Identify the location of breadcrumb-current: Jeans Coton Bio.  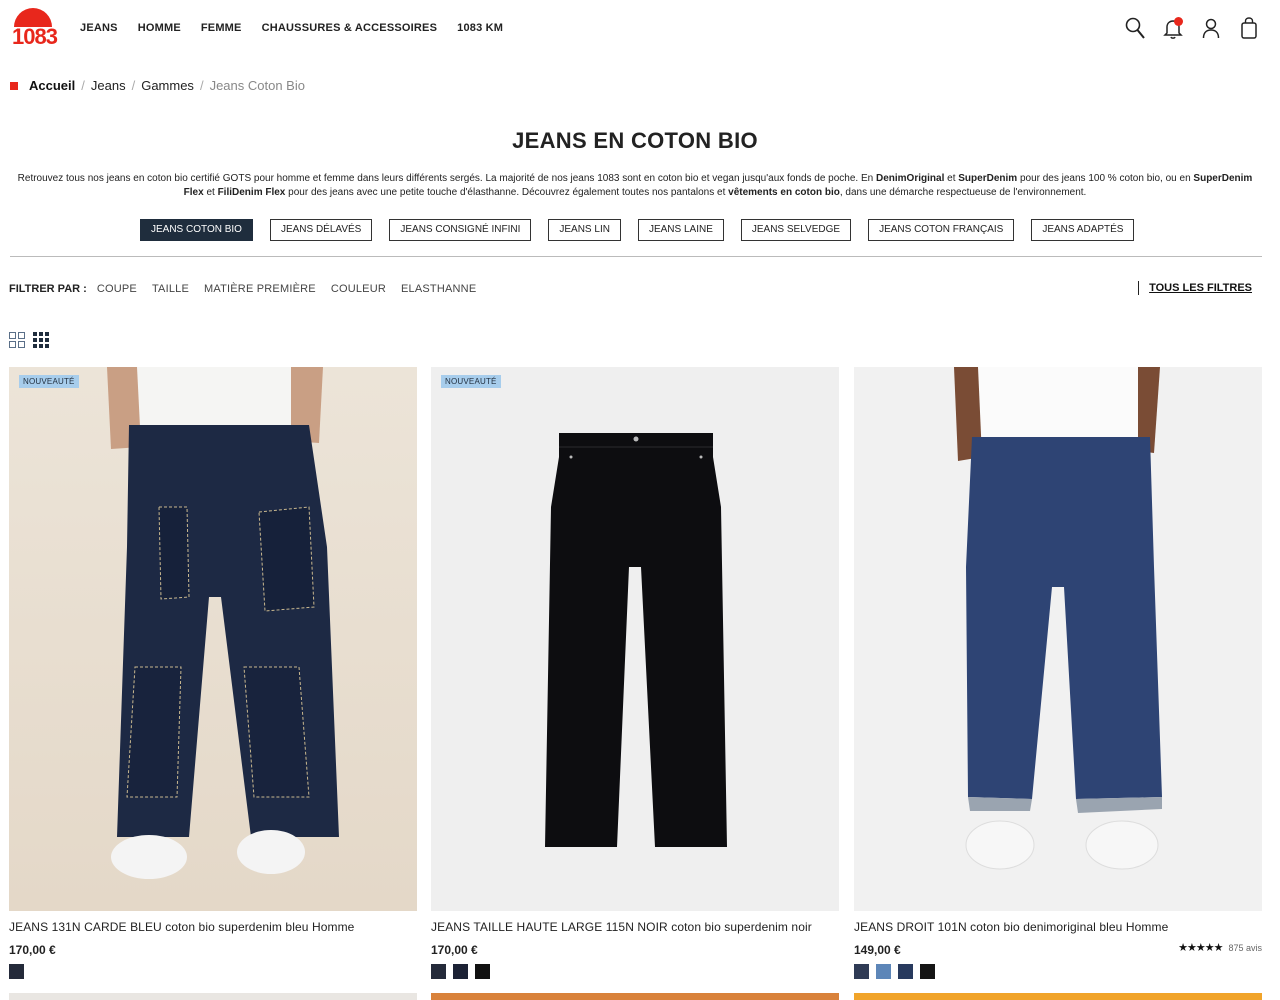
(257, 85).